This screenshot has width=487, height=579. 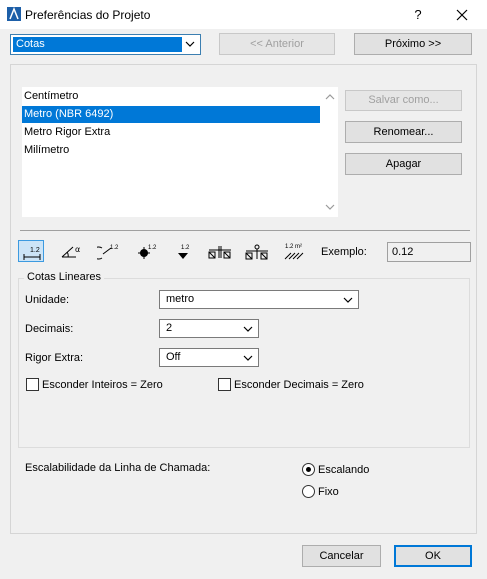 What do you see at coordinates (171, 150) in the screenshot?
I see `list-item: Milímetro` at bounding box center [171, 150].